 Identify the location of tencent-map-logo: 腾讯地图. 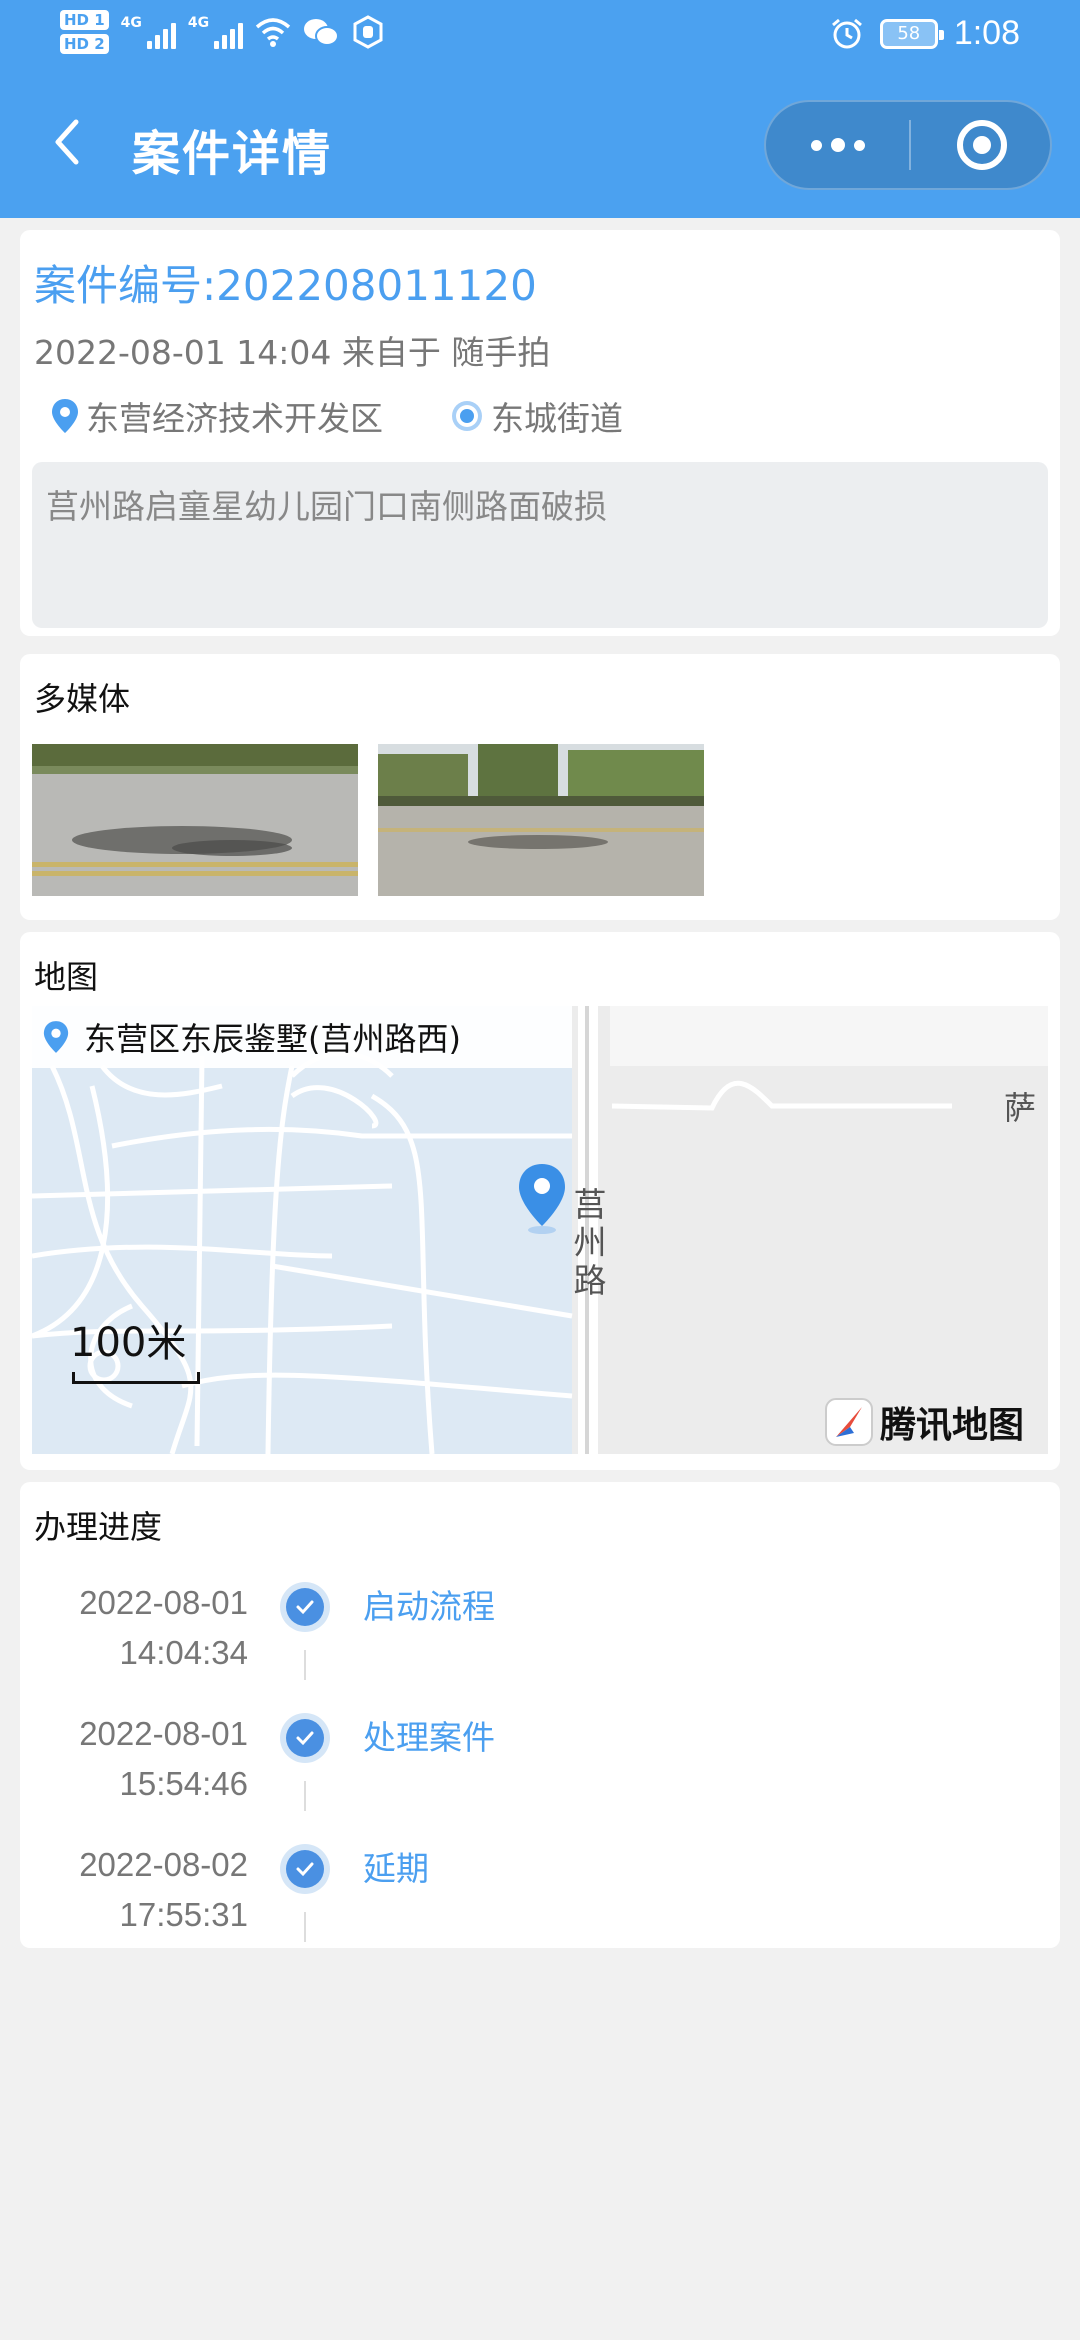
(924, 1422).